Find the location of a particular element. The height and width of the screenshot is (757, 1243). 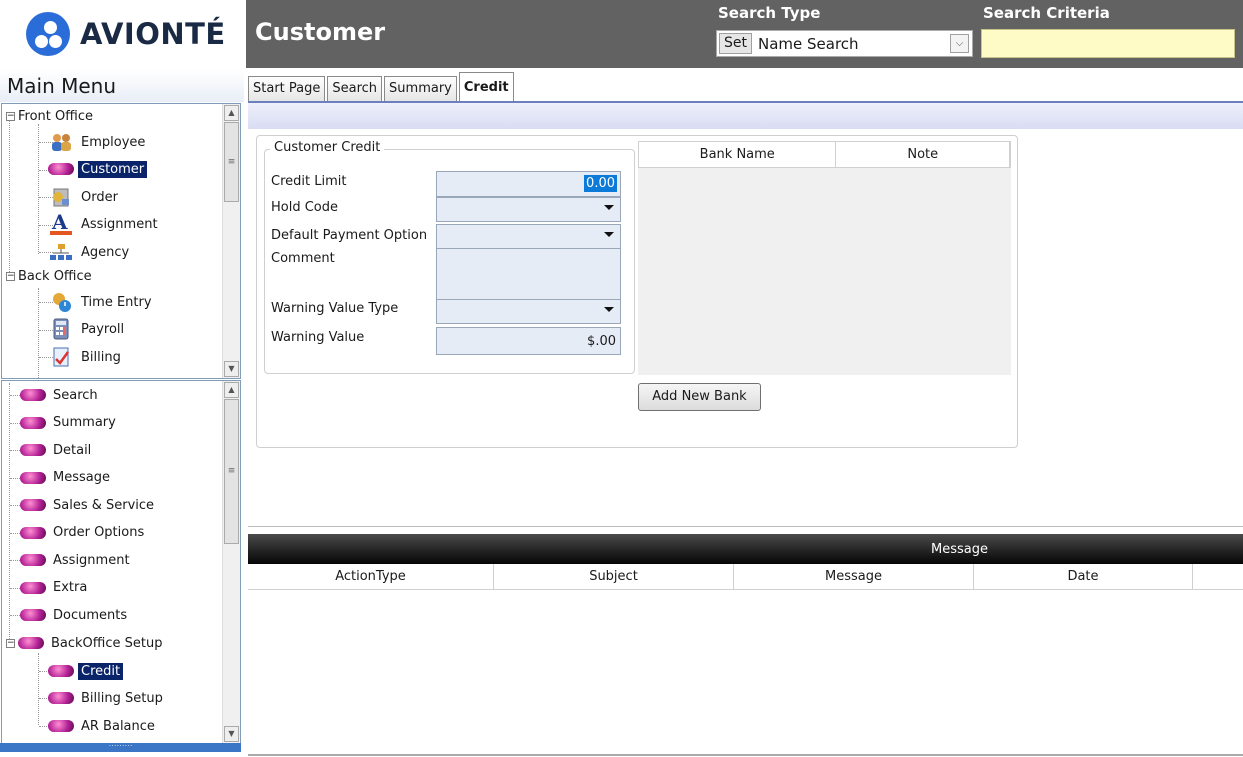

hold-code-label: Hold Code is located at coordinates (305, 207).